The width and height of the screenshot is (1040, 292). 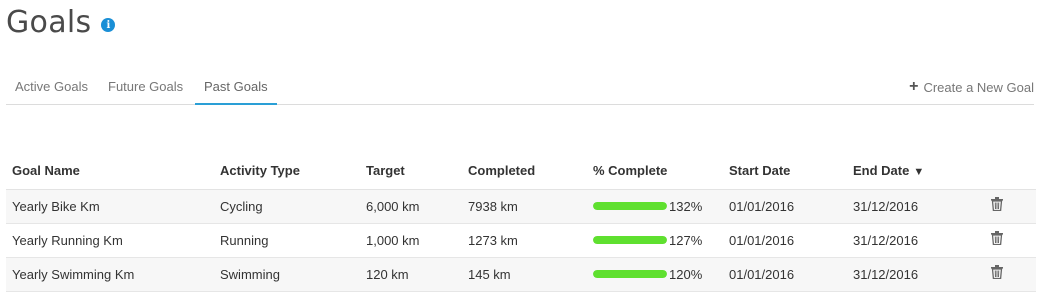 What do you see at coordinates (411, 274) in the screenshot?
I see `target: 120 km` at bounding box center [411, 274].